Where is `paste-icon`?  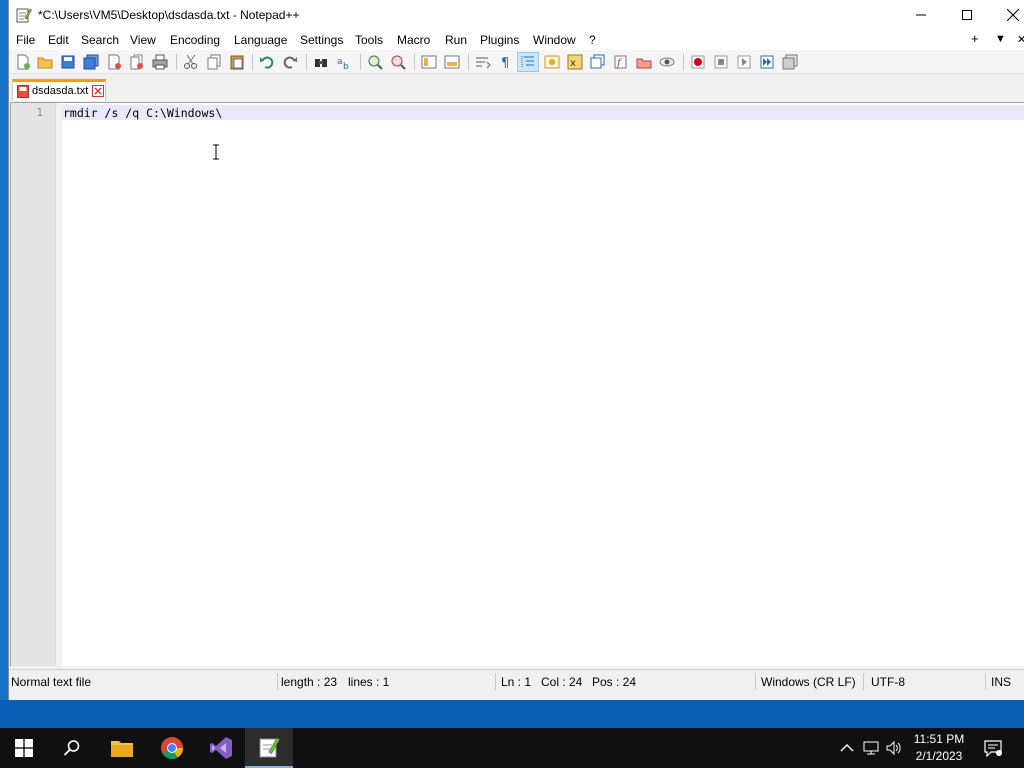 paste-icon is located at coordinates (237, 62).